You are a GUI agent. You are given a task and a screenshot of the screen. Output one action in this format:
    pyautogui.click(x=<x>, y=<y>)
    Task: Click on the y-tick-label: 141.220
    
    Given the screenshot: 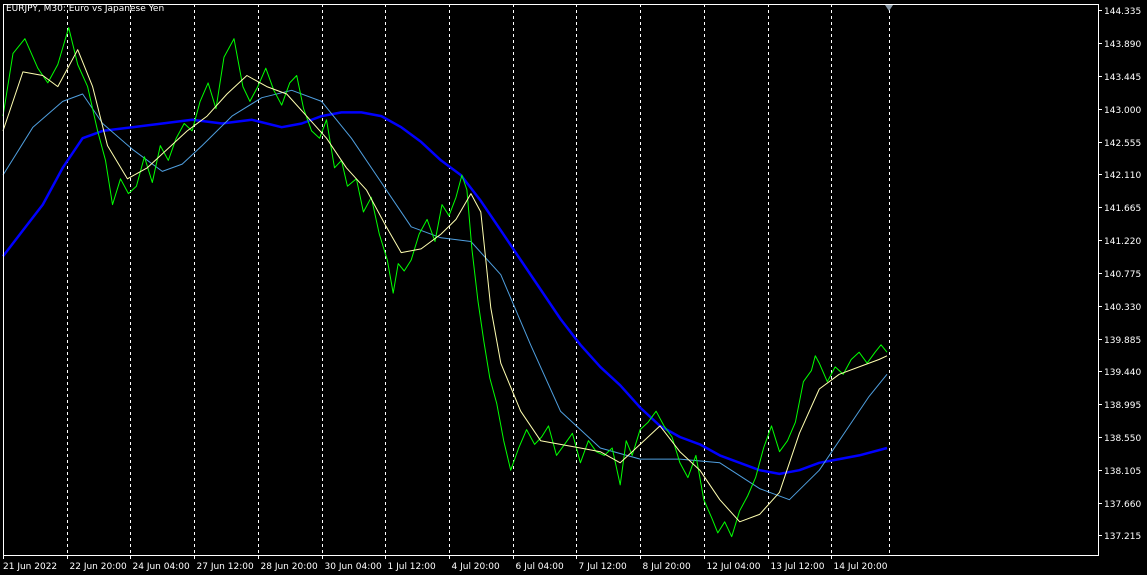 What is the action you would take?
    pyautogui.click(x=1122, y=242)
    